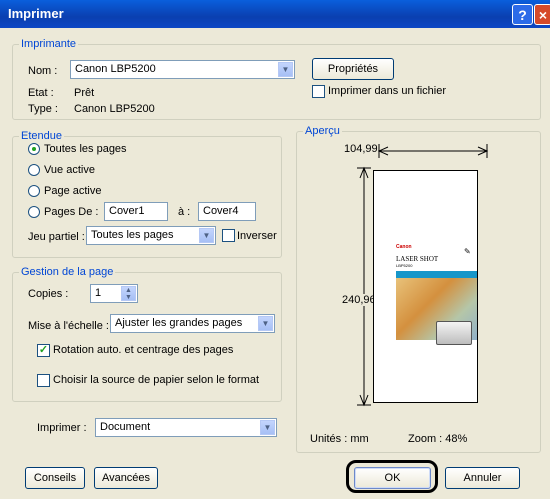 The image size is (550, 499). Describe the element at coordinates (184, 212) in the screenshot. I see `to-page-label: à :` at that location.